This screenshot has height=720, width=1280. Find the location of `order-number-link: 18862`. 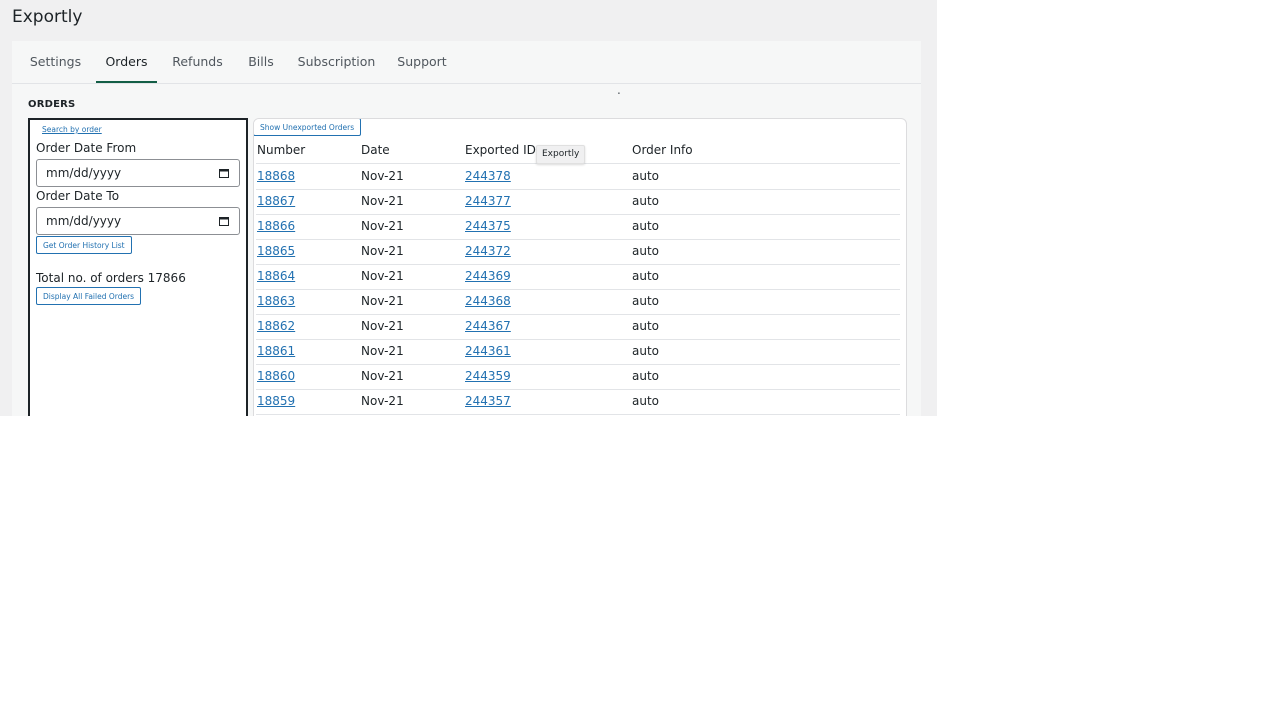

order-number-link: 18862 is located at coordinates (276, 326).